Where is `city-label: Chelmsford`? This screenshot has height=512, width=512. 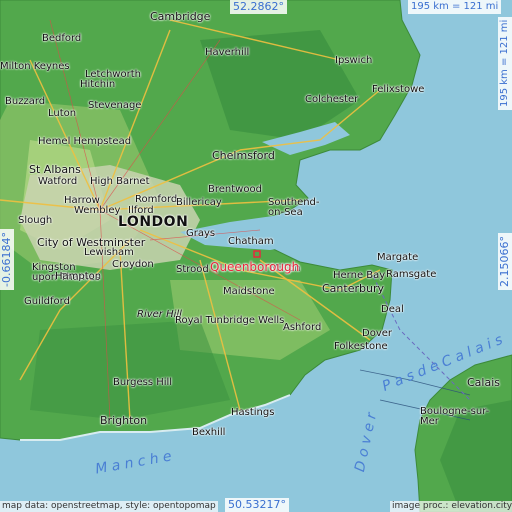 city-label: Chelmsford is located at coordinates (243, 155).